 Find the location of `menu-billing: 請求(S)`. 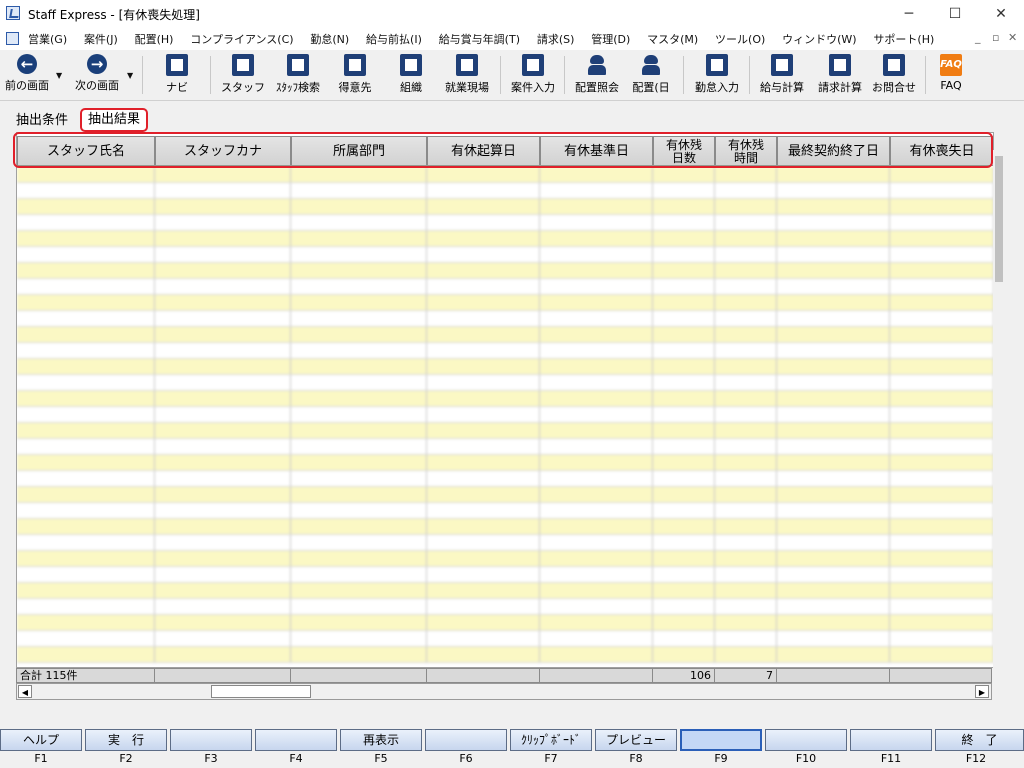

menu-billing: 請求(S) is located at coordinates (556, 39).